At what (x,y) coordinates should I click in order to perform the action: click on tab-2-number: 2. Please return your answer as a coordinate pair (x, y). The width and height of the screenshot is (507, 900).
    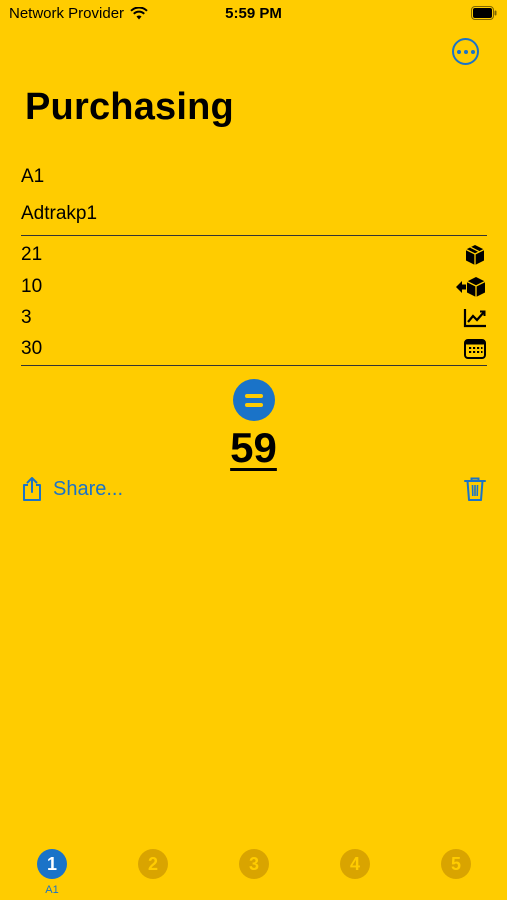
    Looking at the image, I should click on (152, 863).